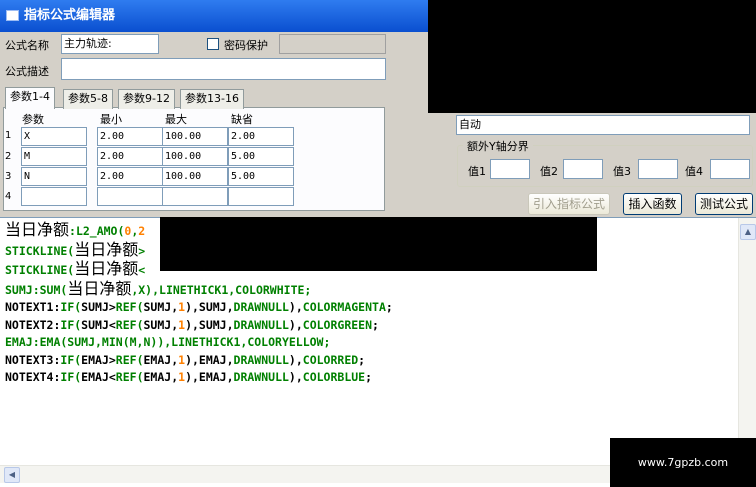  I want to click on param-name-field: M, so click(54, 156).